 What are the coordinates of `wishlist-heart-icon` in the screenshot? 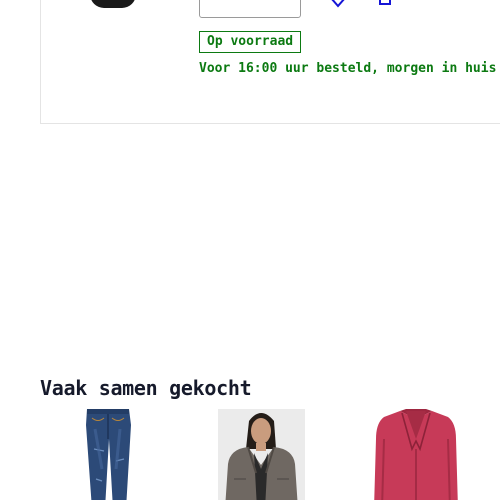 It's located at (338, 4).